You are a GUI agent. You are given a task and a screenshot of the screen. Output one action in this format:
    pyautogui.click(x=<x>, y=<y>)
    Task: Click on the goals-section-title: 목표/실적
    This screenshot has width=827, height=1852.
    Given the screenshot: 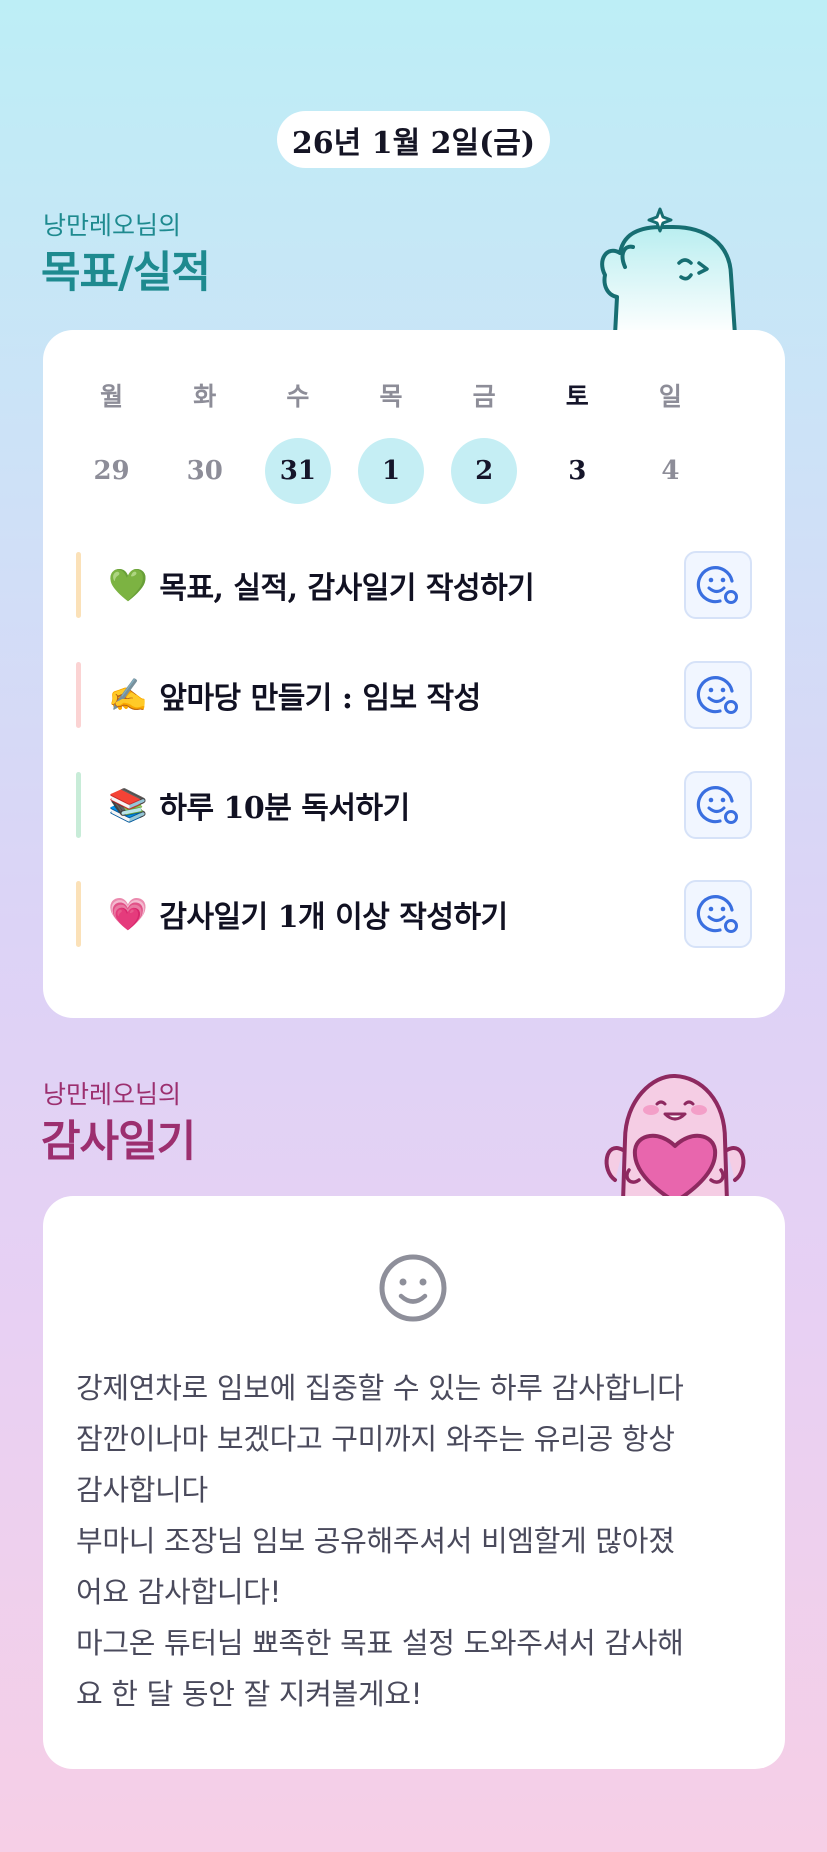 What is the action you would take?
    pyautogui.click(x=126, y=273)
    